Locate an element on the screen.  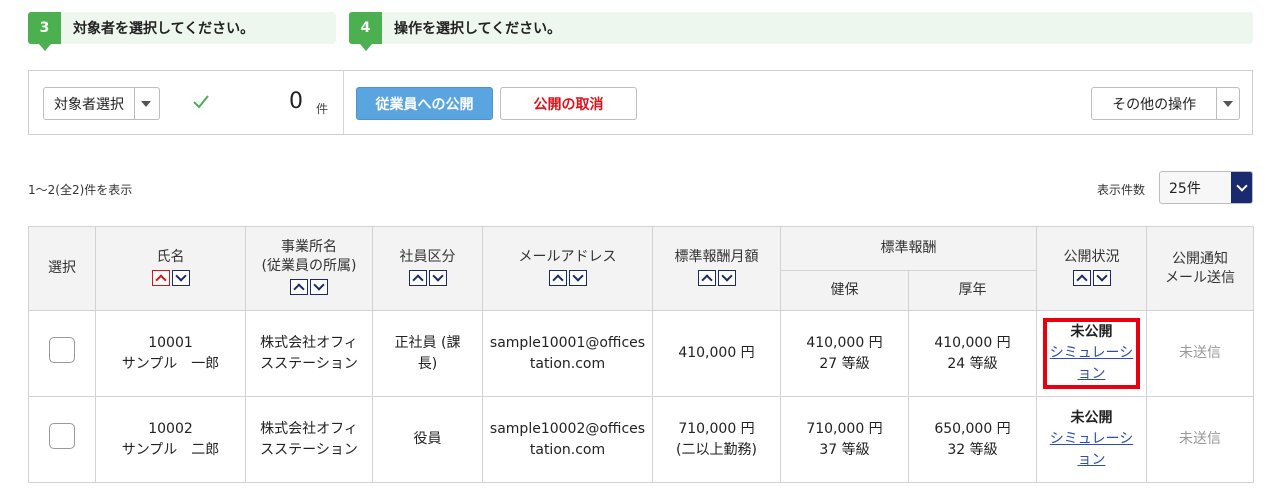
action-toolbar: 対象者選択 0 件 従業員への公開 公開の取消 その他の操作 is located at coordinates (640, 102).